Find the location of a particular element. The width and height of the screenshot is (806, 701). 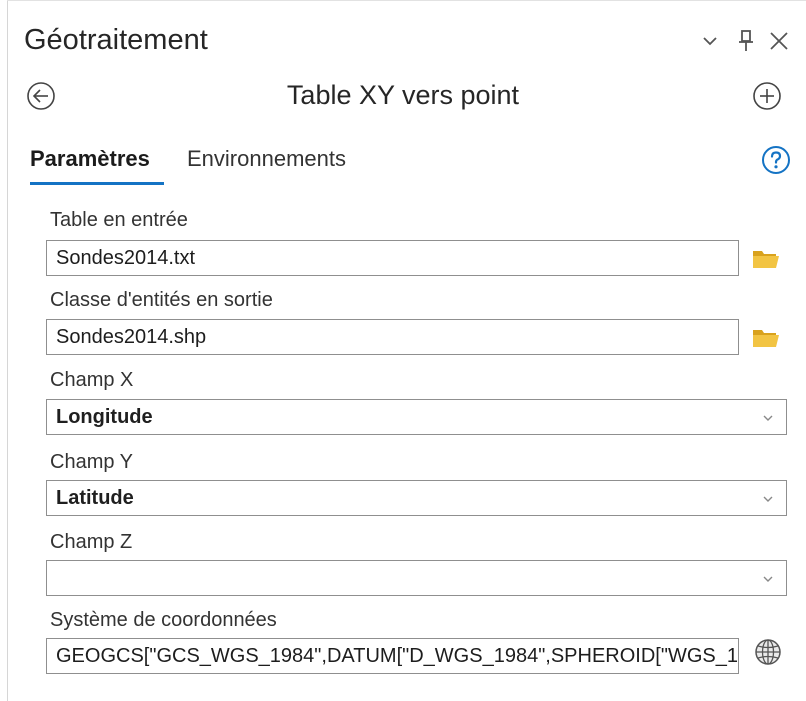

field-x-label: Champ X is located at coordinates (92, 380).